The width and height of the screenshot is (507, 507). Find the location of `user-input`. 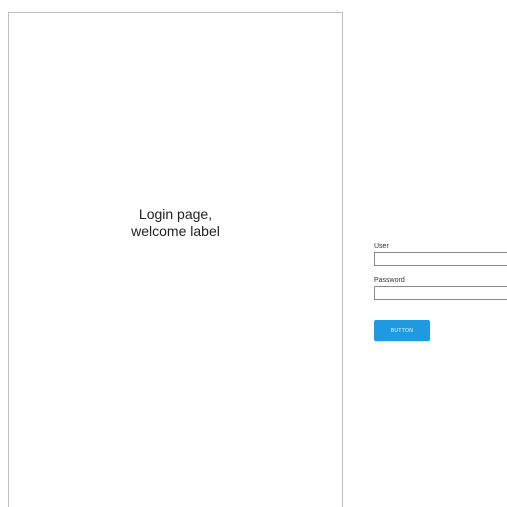

user-input is located at coordinates (440, 259).